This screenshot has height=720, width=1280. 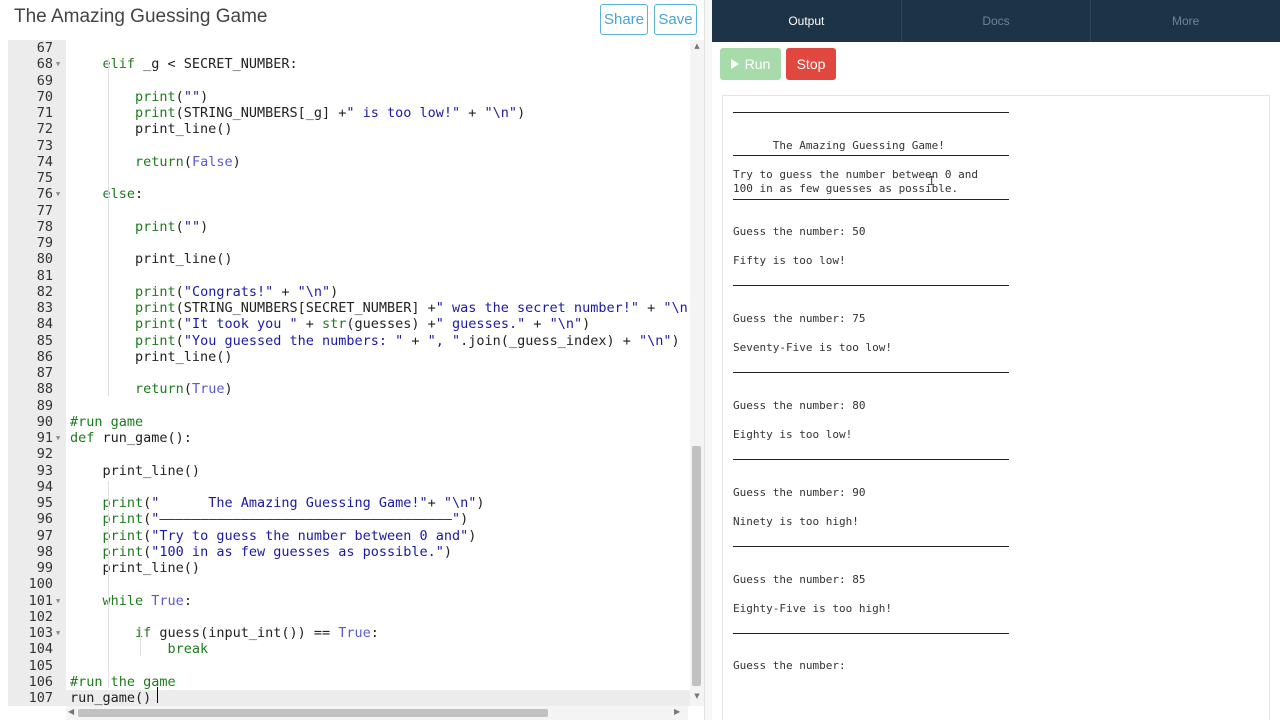 What do you see at coordinates (708, 360) in the screenshot?
I see `pane-splitter` at bounding box center [708, 360].